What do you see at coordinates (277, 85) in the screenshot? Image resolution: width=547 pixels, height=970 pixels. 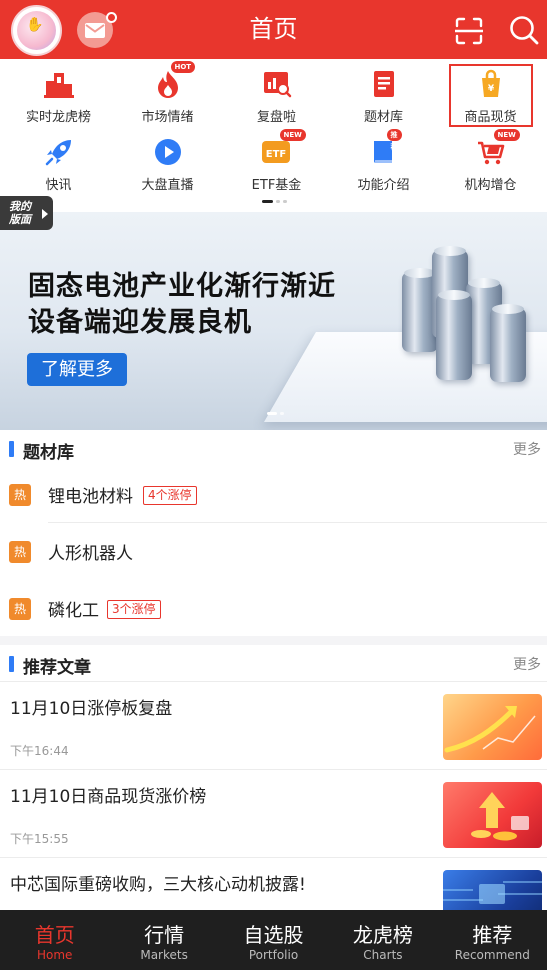 I see `chart-search-icon` at bounding box center [277, 85].